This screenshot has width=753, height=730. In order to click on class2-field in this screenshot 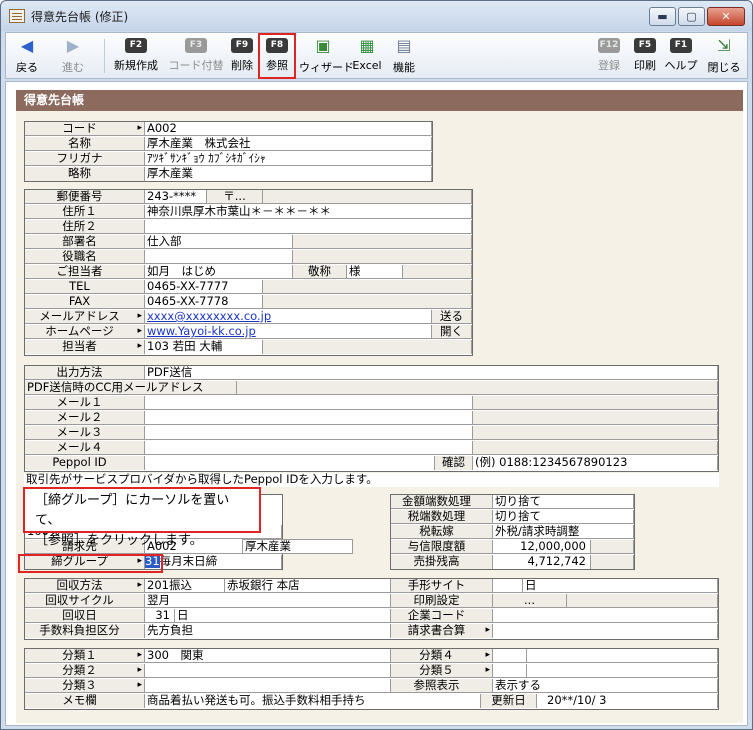, I will do `click(268, 671)`.